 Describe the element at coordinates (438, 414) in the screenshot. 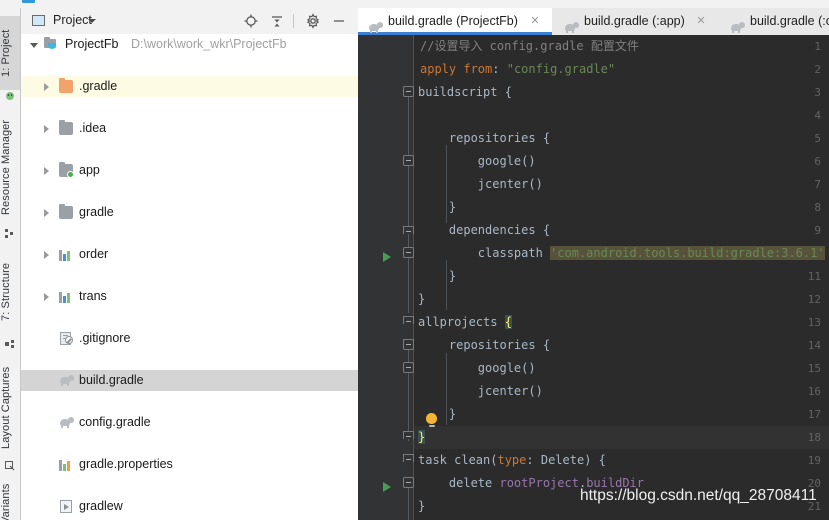

I see `code-line-17: }` at that location.